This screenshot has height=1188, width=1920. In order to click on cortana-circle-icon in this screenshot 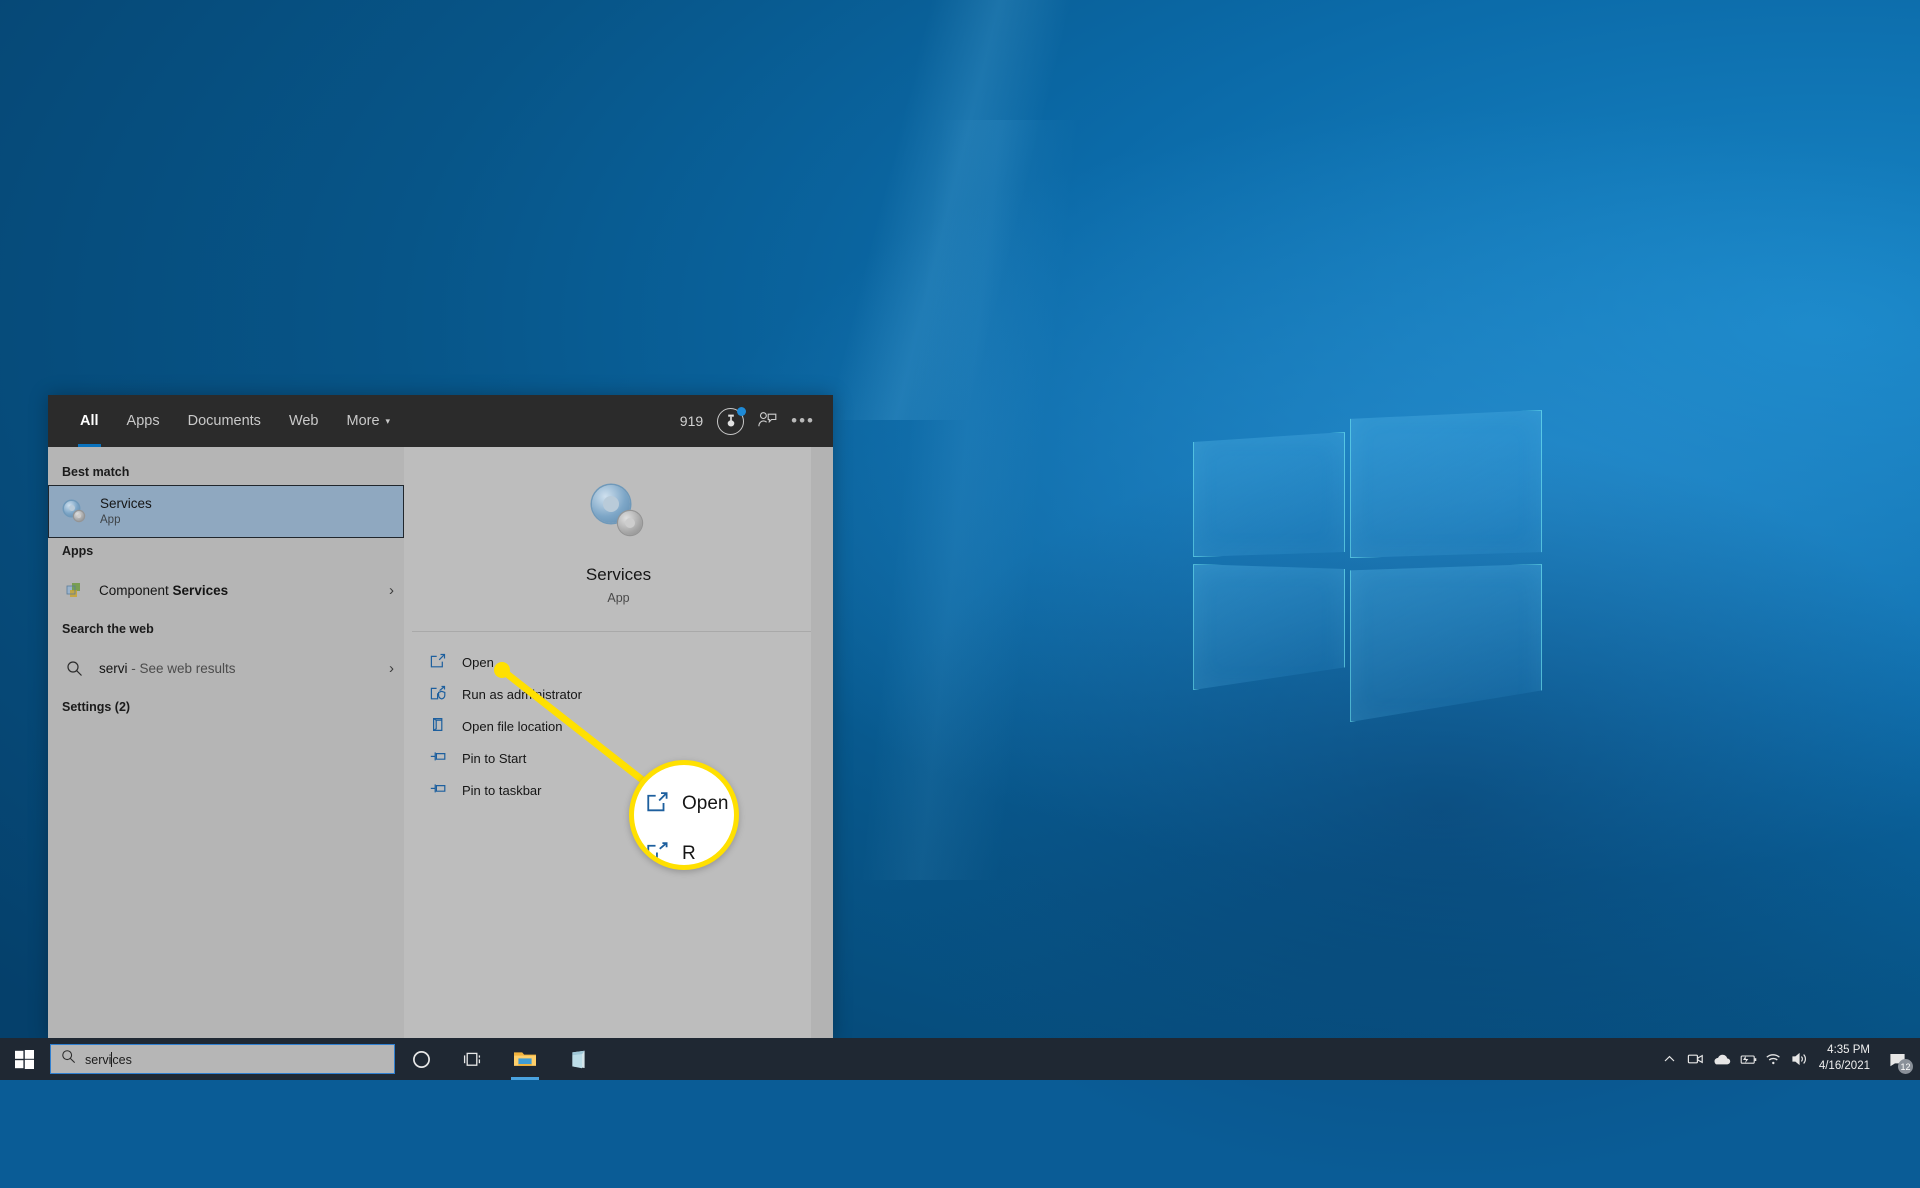, I will do `click(421, 1059)`.